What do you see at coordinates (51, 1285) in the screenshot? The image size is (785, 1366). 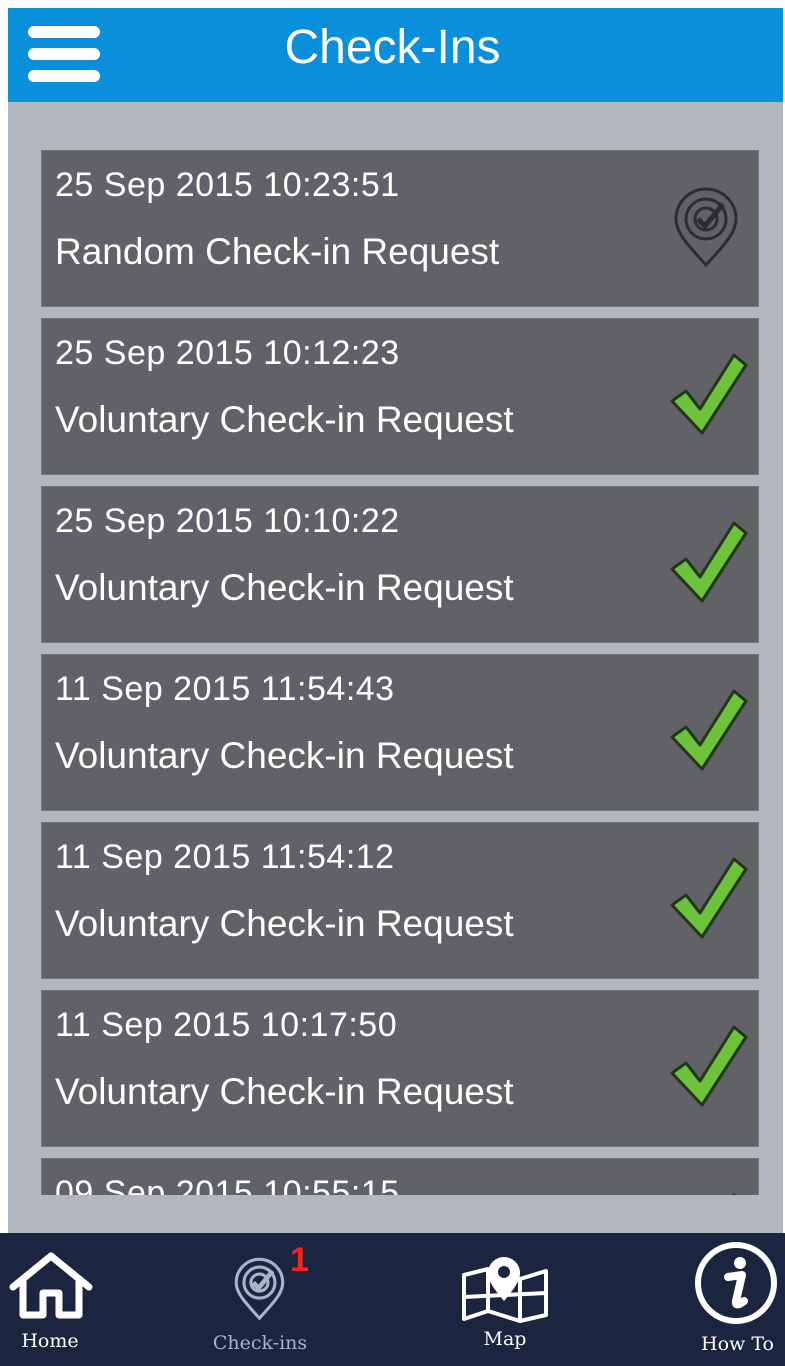 I see `house-icon` at bounding box center [51, 1285].